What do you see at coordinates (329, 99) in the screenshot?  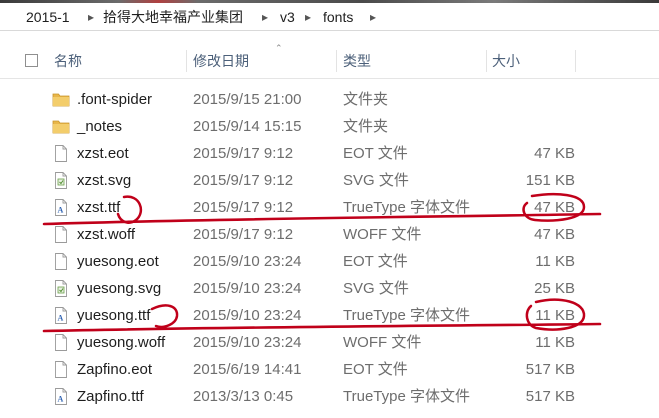 I see `file-row: .font-spider 2015/9/15 21:00 文件夹` at bounding box center [329, 99].